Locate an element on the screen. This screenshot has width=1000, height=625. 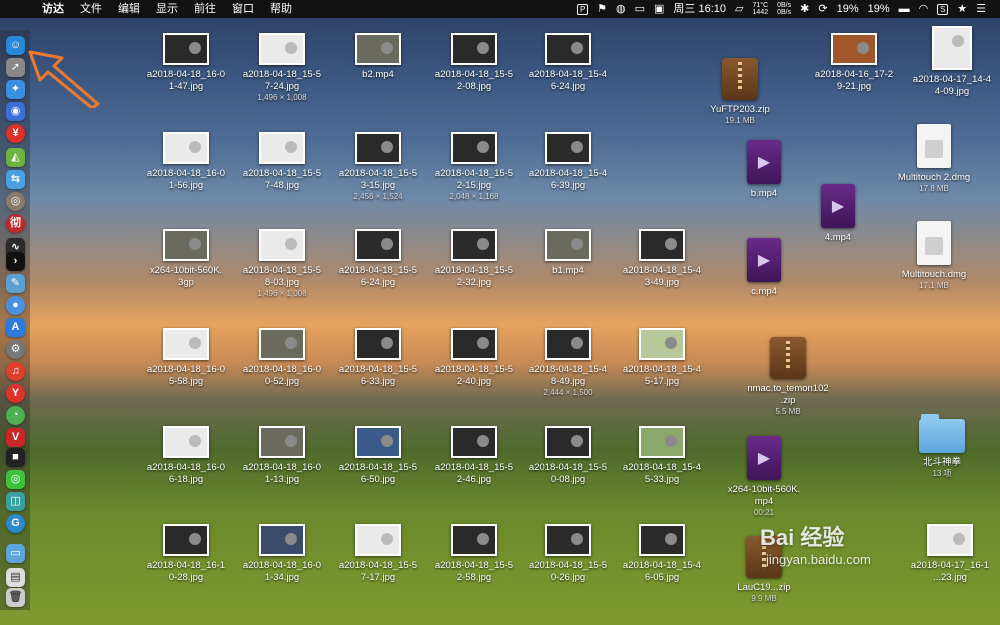
folder-dock-icon: ▭ is located at coordinates (15, 553).